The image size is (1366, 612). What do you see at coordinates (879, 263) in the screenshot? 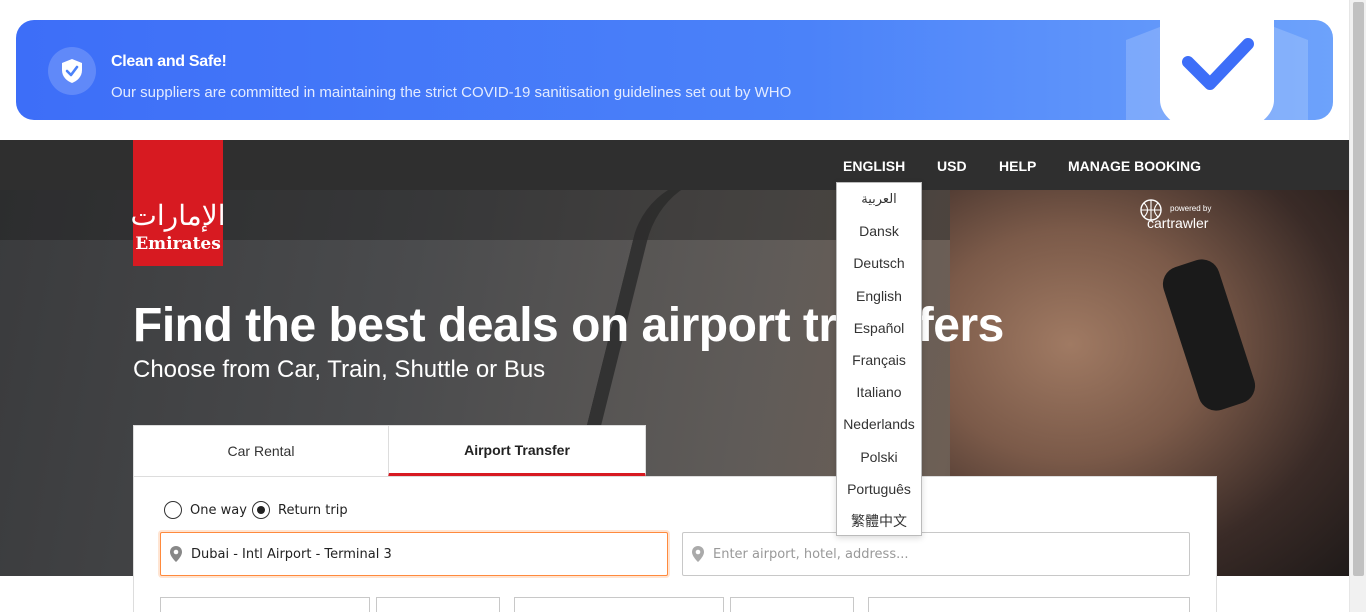
I see `language-option: Deutsch` at bounding box center [879, 263].